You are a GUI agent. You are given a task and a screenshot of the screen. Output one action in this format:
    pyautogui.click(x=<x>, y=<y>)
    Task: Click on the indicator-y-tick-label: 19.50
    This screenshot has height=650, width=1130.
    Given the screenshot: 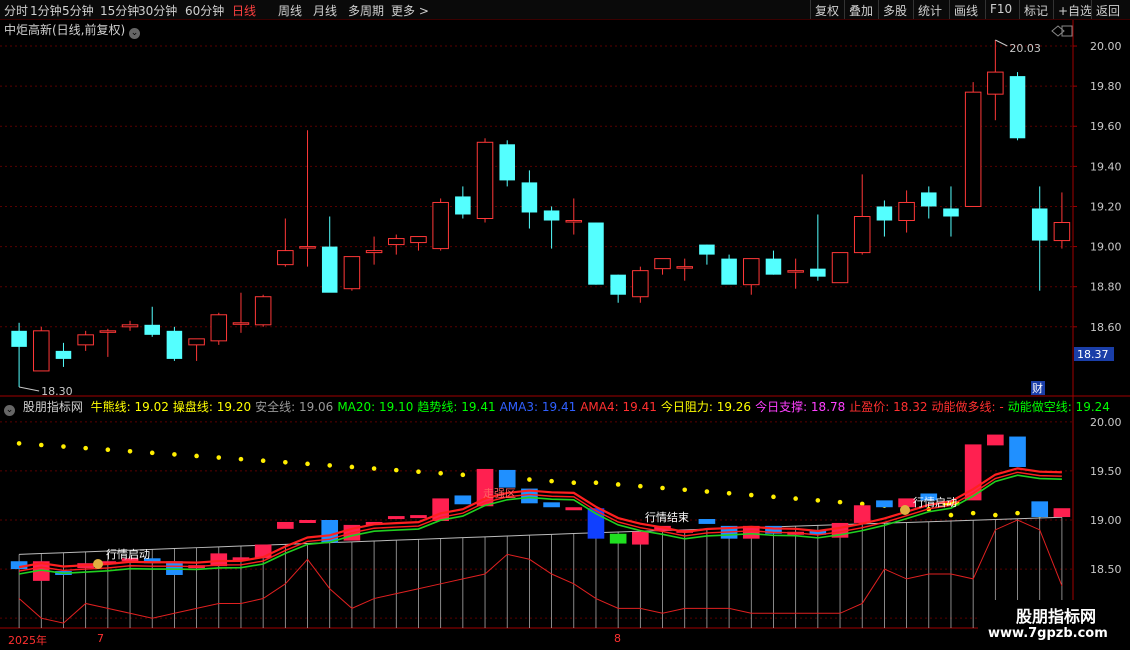 What is the action you would take?
    pyautogui.click(x=1106, y=471)
    